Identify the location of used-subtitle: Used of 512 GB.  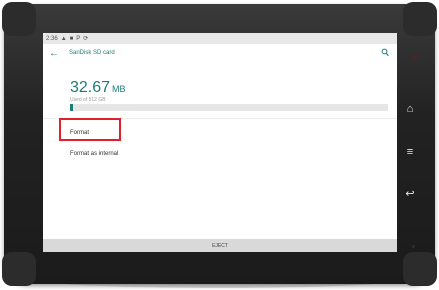
(88, 100).